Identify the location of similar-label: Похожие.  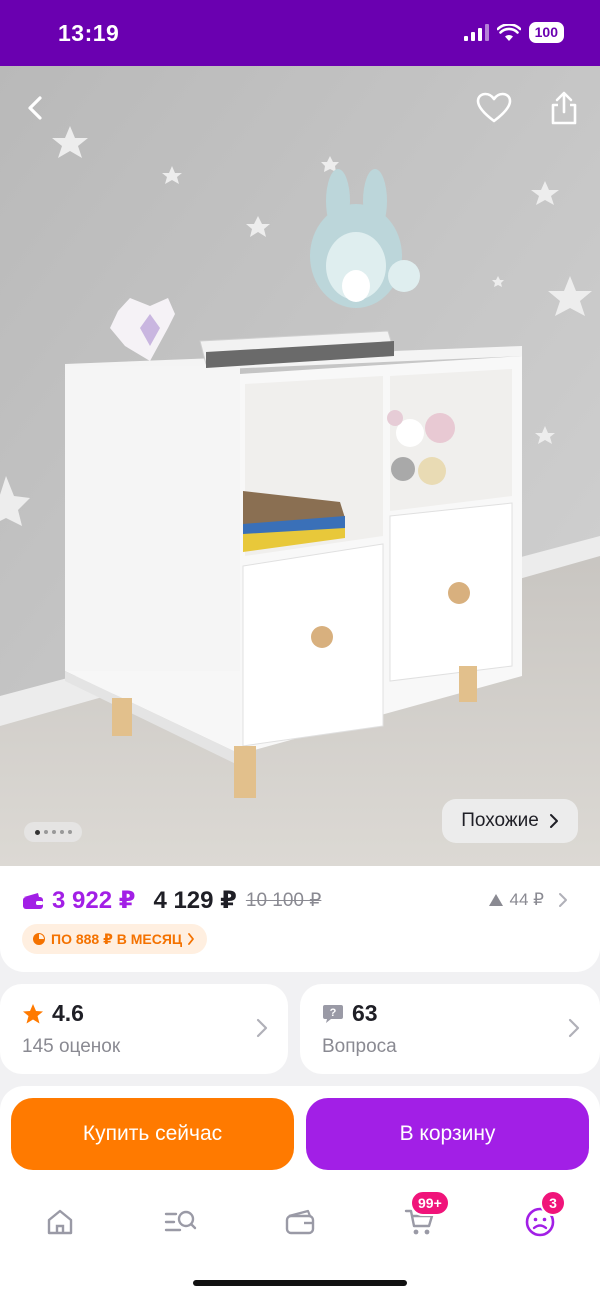
(500, 820).